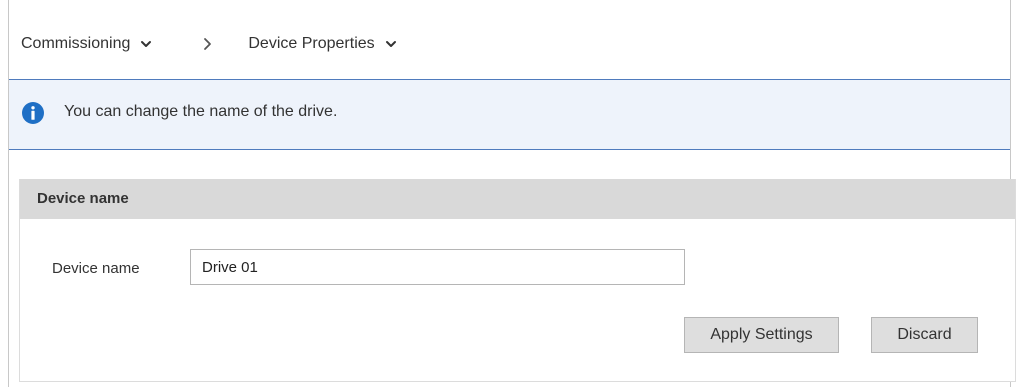 The image size is (1019, 387). Describe the element at coordinates (33, 113) in the screenshot. I see `info-icon` at that location.